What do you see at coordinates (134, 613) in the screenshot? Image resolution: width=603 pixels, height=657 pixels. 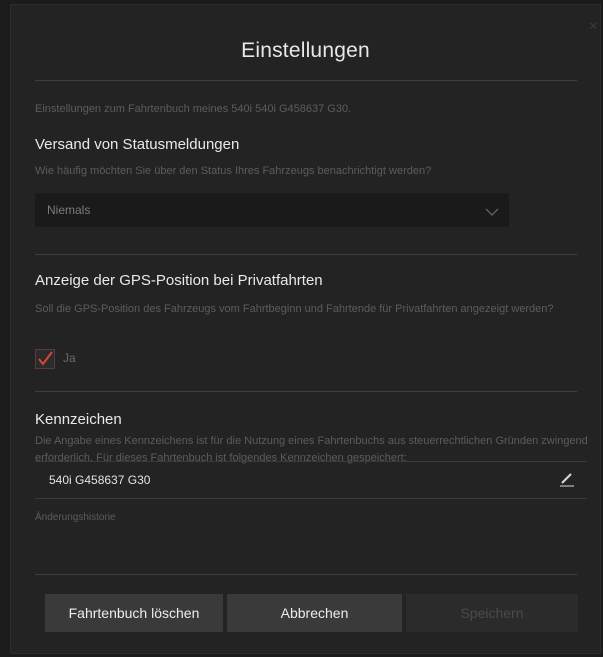 I see `delete-logbook-button: Fahrtenbuch löschen` at bounding box center [134, 613].